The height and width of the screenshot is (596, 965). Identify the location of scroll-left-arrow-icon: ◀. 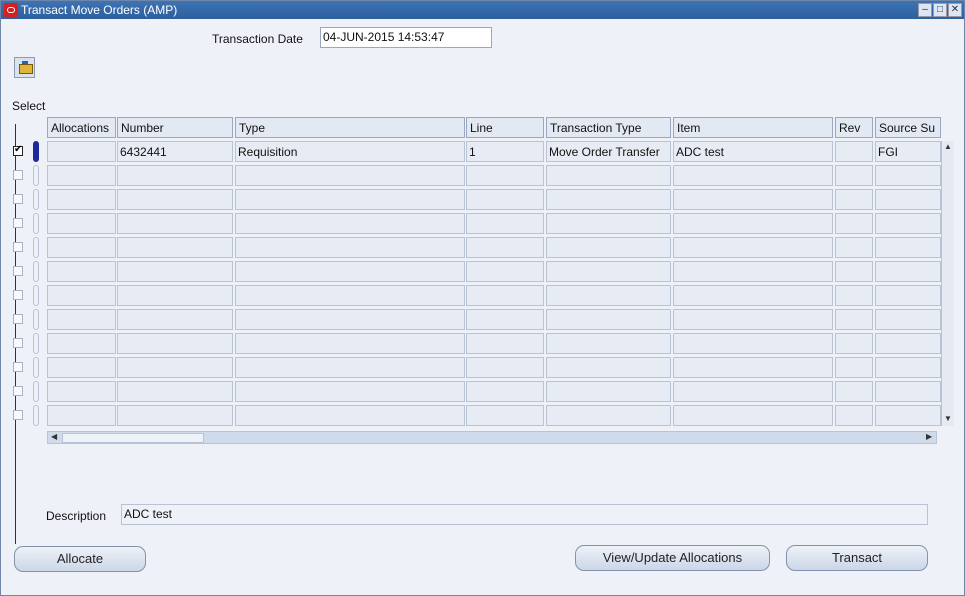
(54, 436).